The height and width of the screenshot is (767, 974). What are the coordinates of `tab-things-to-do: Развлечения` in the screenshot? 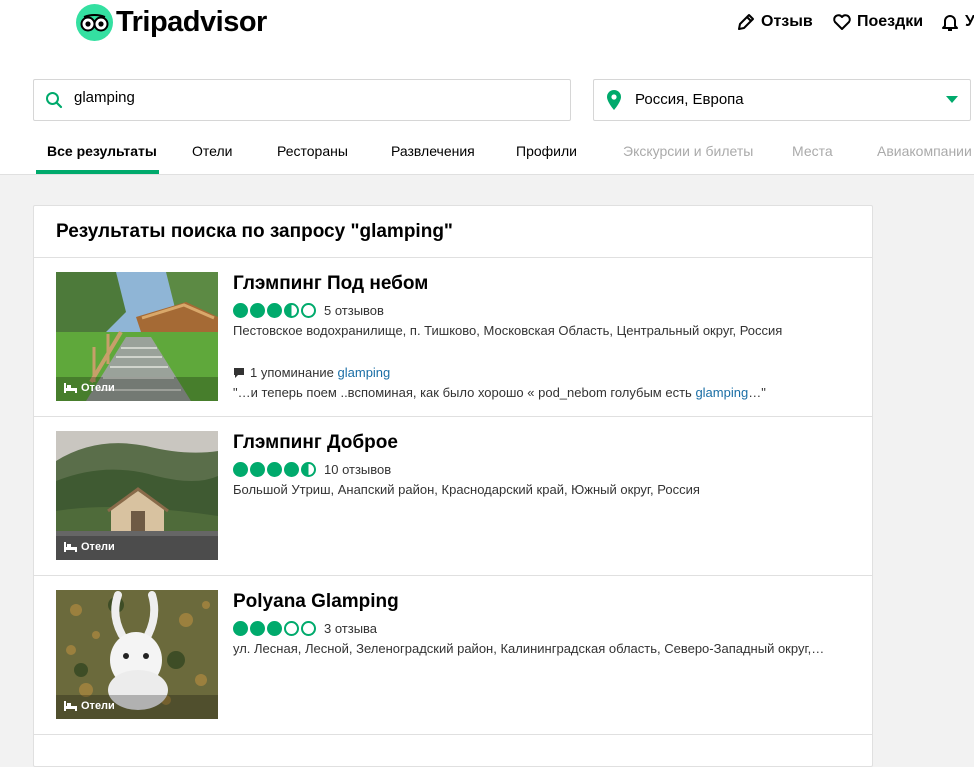 It's located at (433, 151).